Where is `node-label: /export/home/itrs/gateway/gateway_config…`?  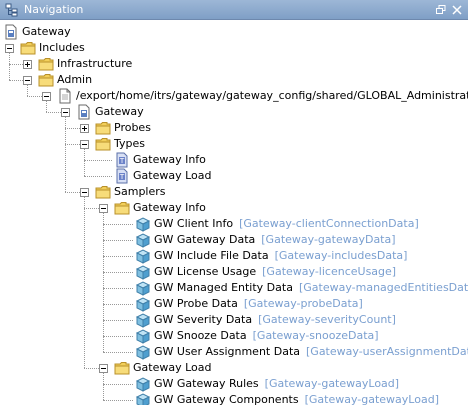 node-label: /export/home/itrs/gateway/gateway_config… is located at coordinates (272, 95).